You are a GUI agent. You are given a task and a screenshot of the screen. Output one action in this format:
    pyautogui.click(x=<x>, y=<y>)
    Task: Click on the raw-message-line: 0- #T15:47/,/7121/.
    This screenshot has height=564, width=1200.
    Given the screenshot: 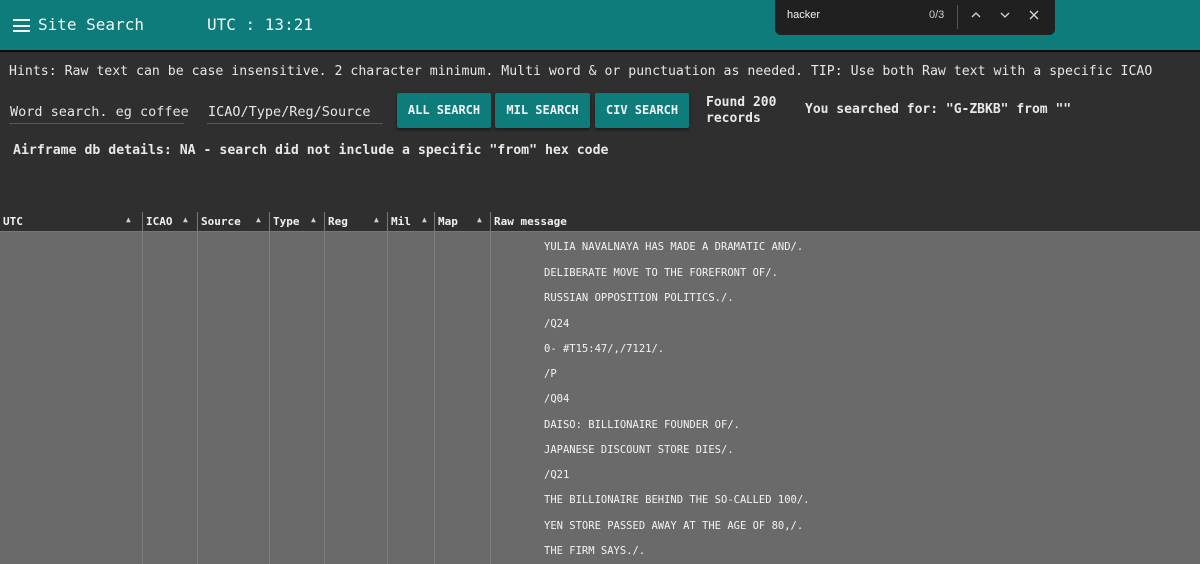 What is the action you would take?
    pyautogui.click(x=604, y=349)
    